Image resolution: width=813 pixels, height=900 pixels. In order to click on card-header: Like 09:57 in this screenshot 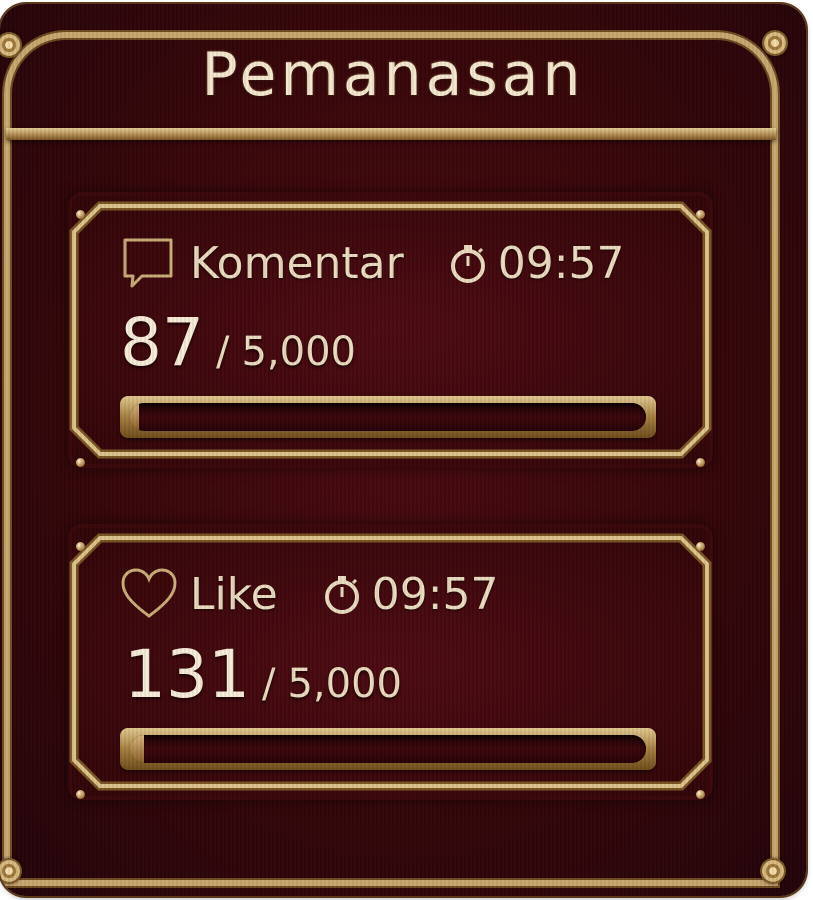, I will do `click(309, 594)`.